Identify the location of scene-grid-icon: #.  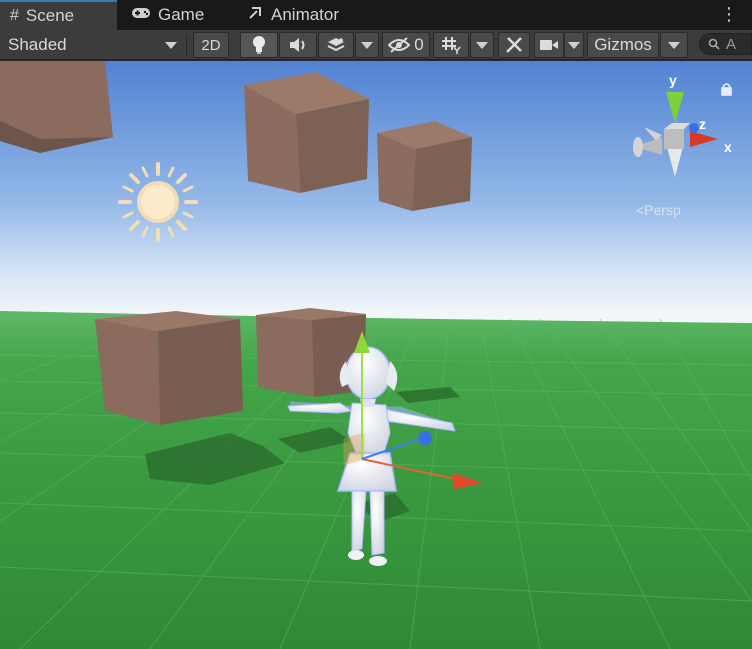
(14, 15).